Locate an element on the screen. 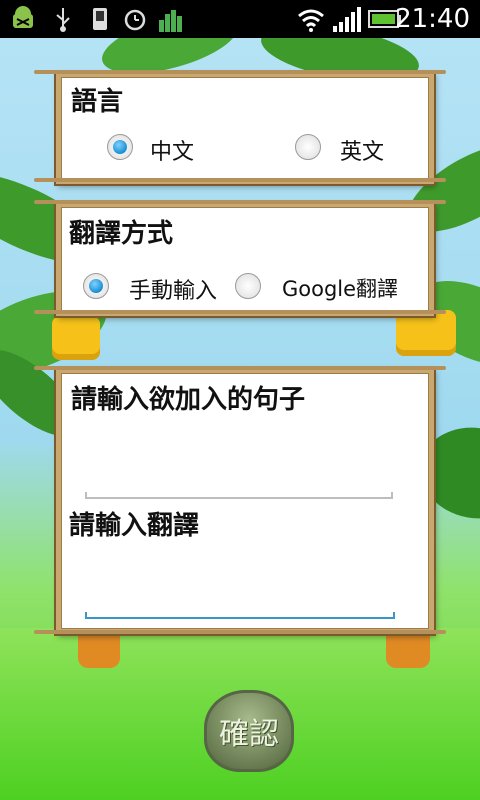 Image resolution: width=480 pixels, height=800 pixels. radio-manual-label: 手動輸入 is located at coordinates (173, 289).